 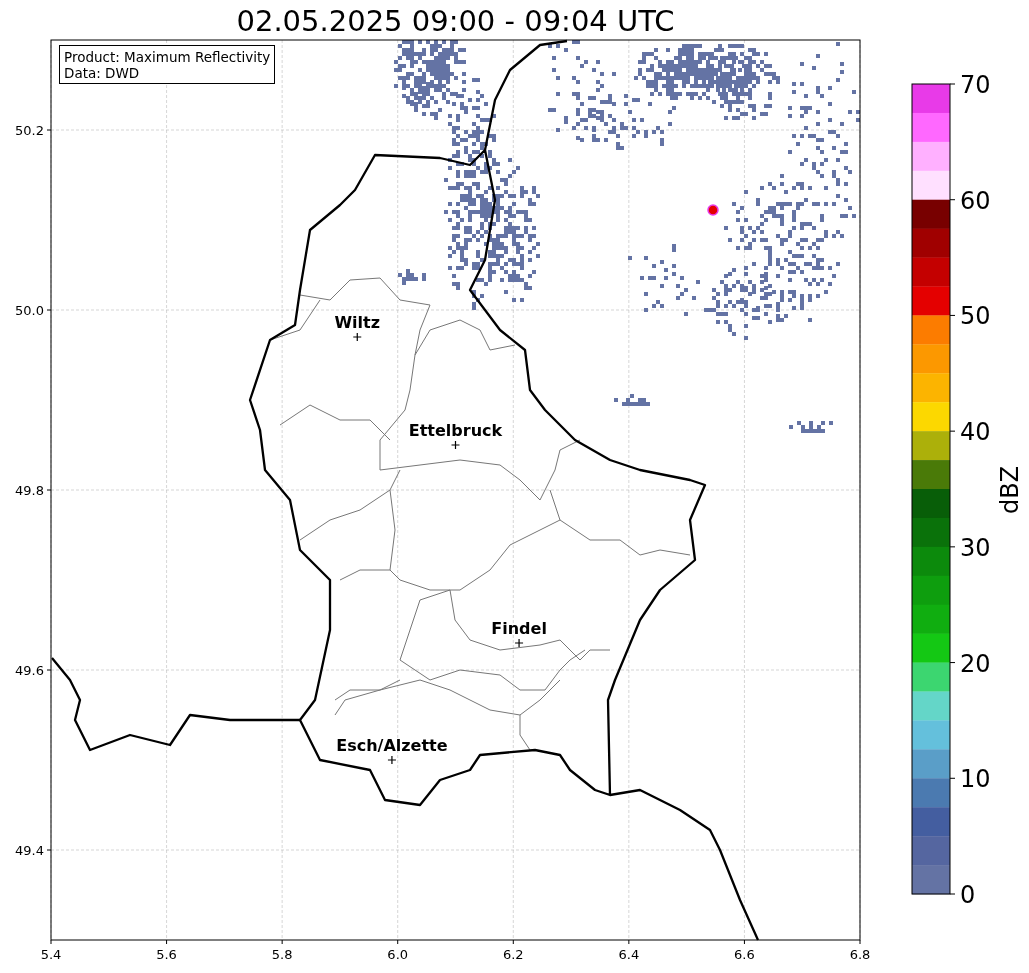 I want to click on city-label: Esch/Alzette, so click(x=392, y=745).